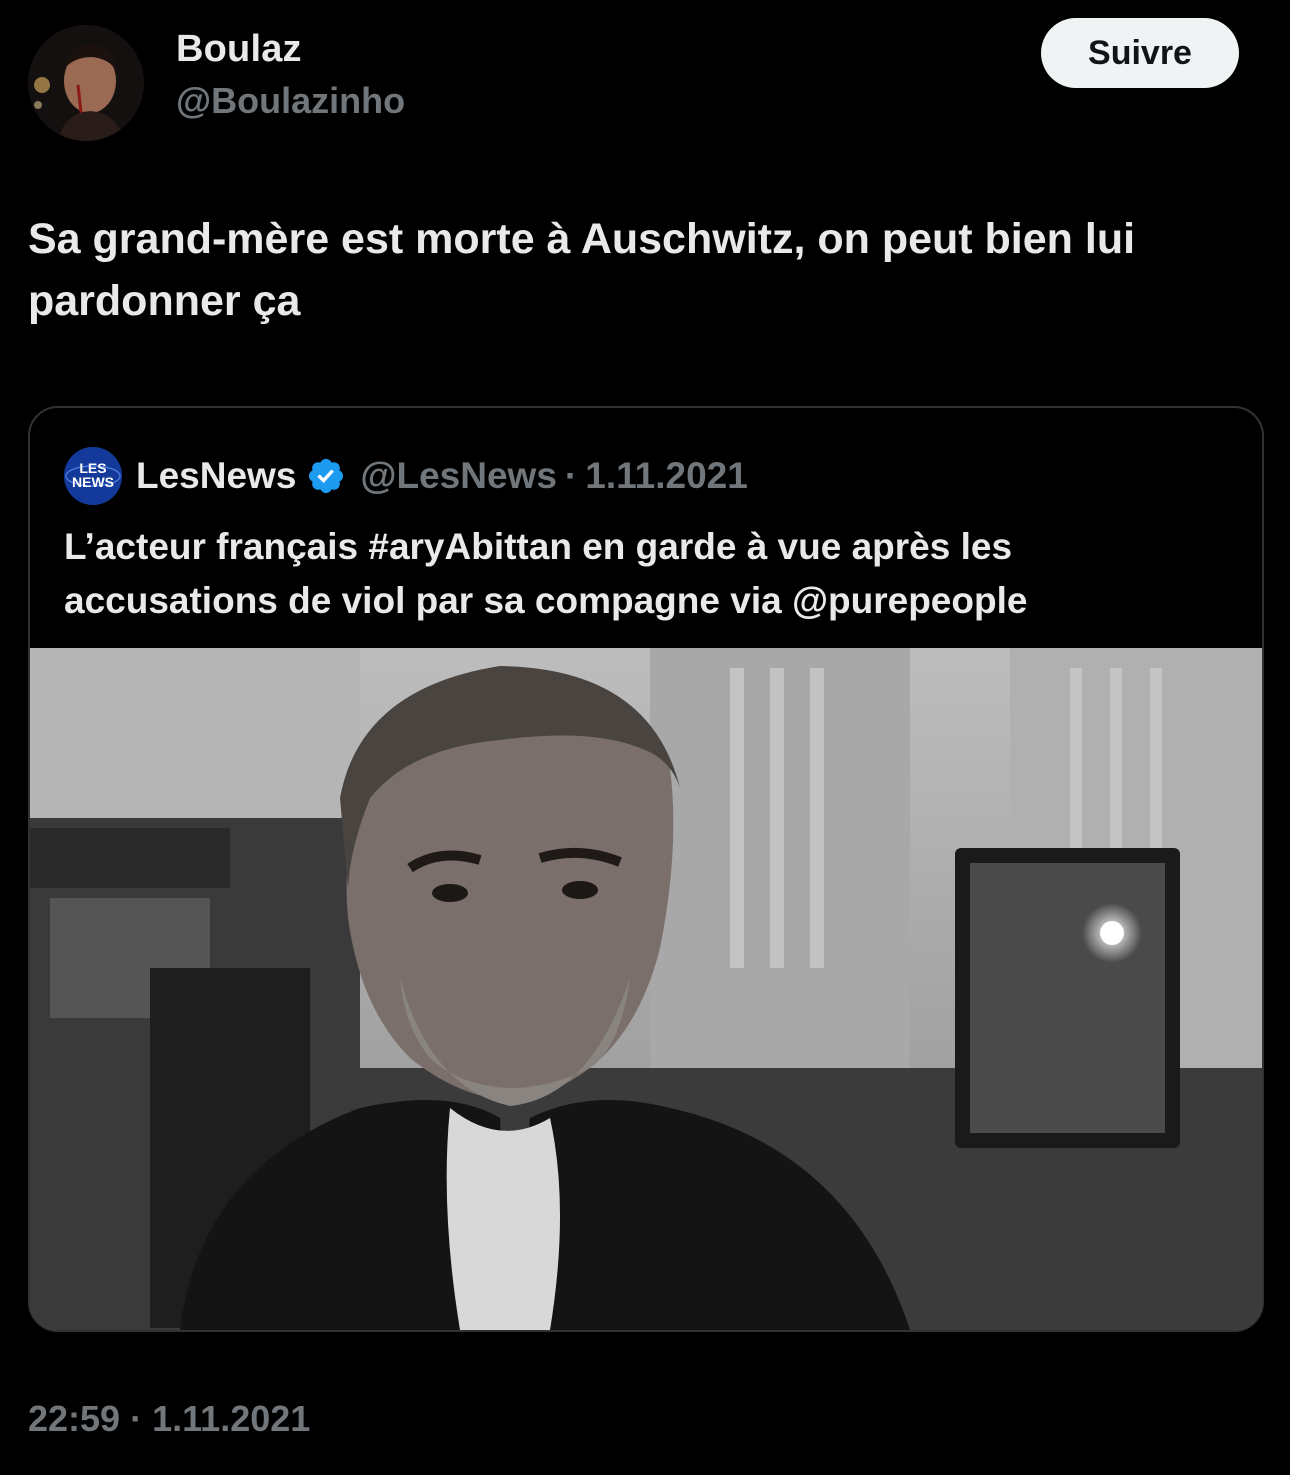  I want to click on profile-photo-icon, so click(86, 83).